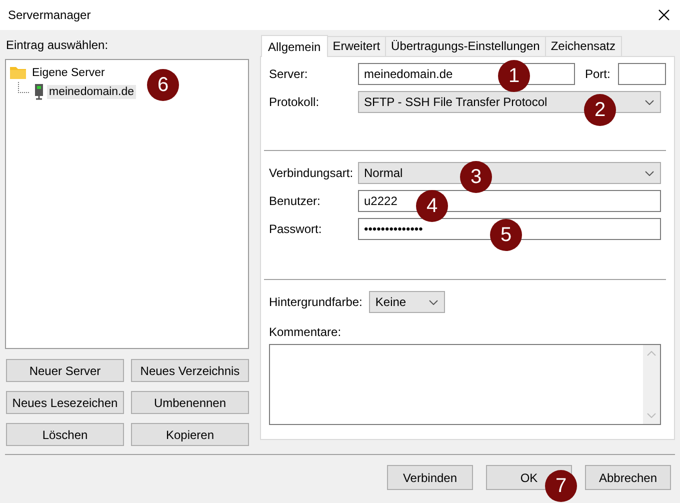 The width and height of the screenshot is (680, 503). I want to click on dropdown: Keine, so click(407, 302).